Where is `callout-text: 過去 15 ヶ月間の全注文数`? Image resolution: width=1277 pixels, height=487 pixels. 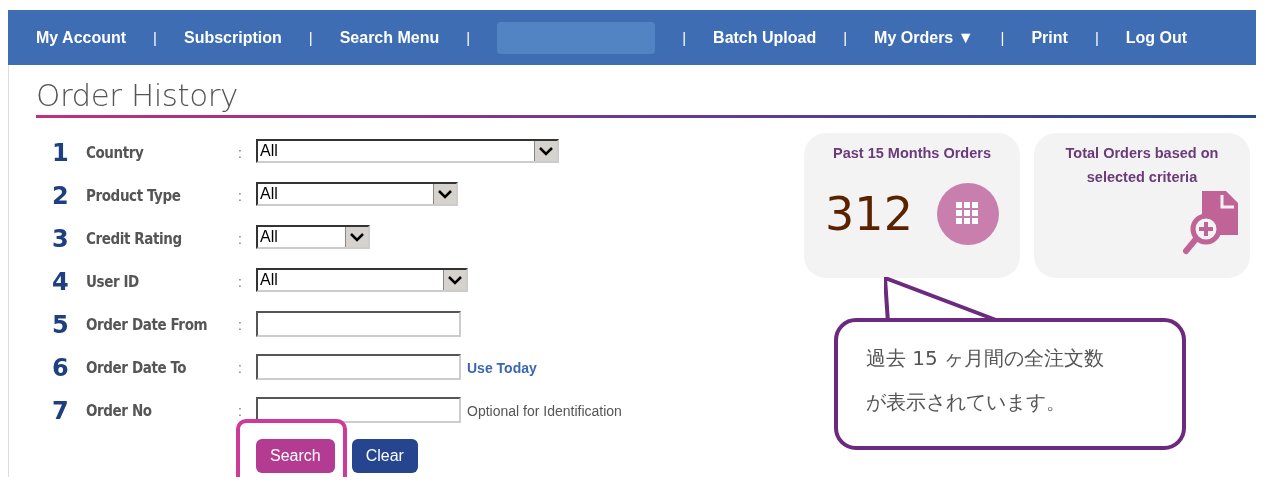 callout-text: 過去 15 ヶ月間の全注文数 is located at coordinates (985, 358).